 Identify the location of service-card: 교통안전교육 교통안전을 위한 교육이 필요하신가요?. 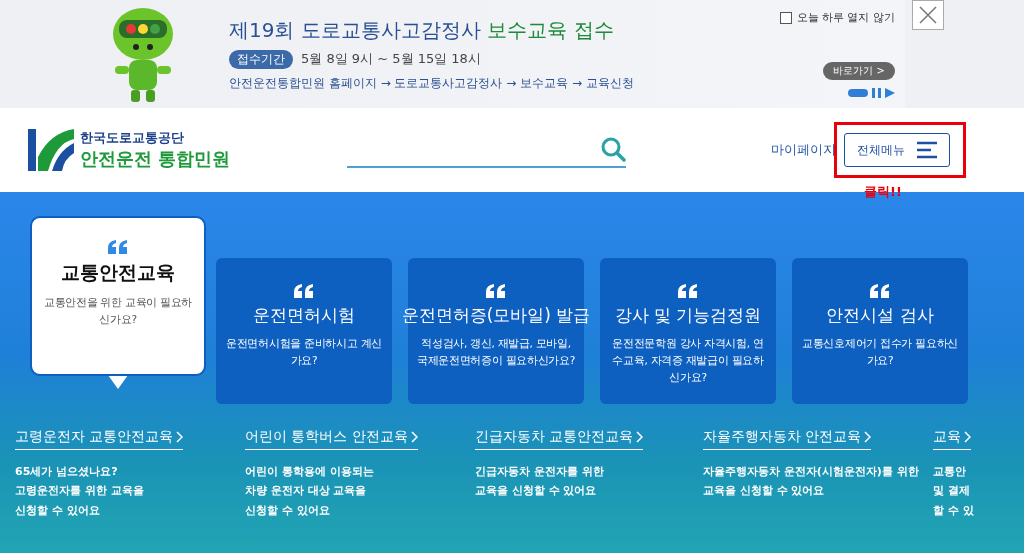
(118, 296).